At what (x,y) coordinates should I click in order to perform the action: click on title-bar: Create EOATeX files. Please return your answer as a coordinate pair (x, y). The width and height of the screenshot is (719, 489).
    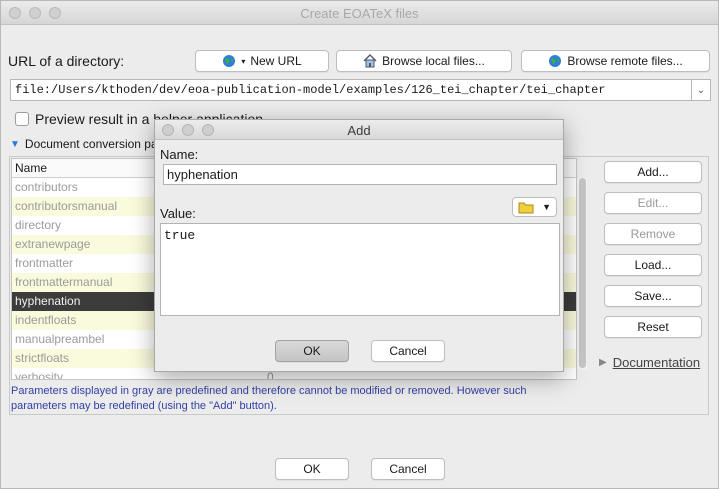
    Looking at the image, I should click on (359, 13).